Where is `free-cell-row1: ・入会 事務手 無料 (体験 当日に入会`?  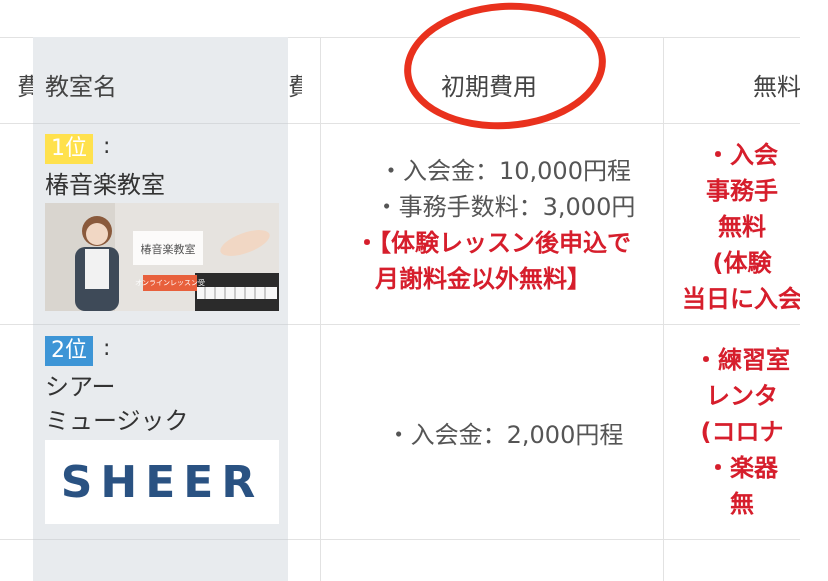 free-cell-row1: ・入会 事務手 無料 (体験 当日に入会 is located at coordinates (736, 227).